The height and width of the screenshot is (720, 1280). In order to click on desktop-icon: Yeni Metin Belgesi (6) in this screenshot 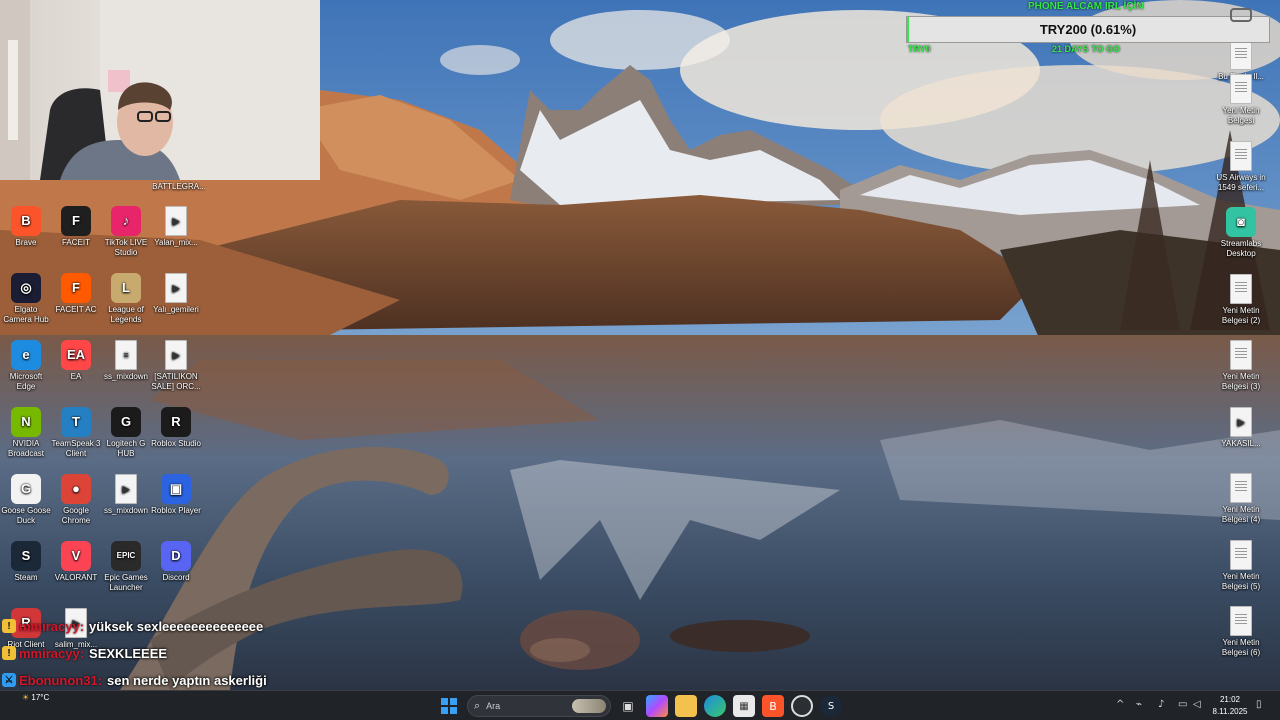, I will do `click(1241, 632)`.